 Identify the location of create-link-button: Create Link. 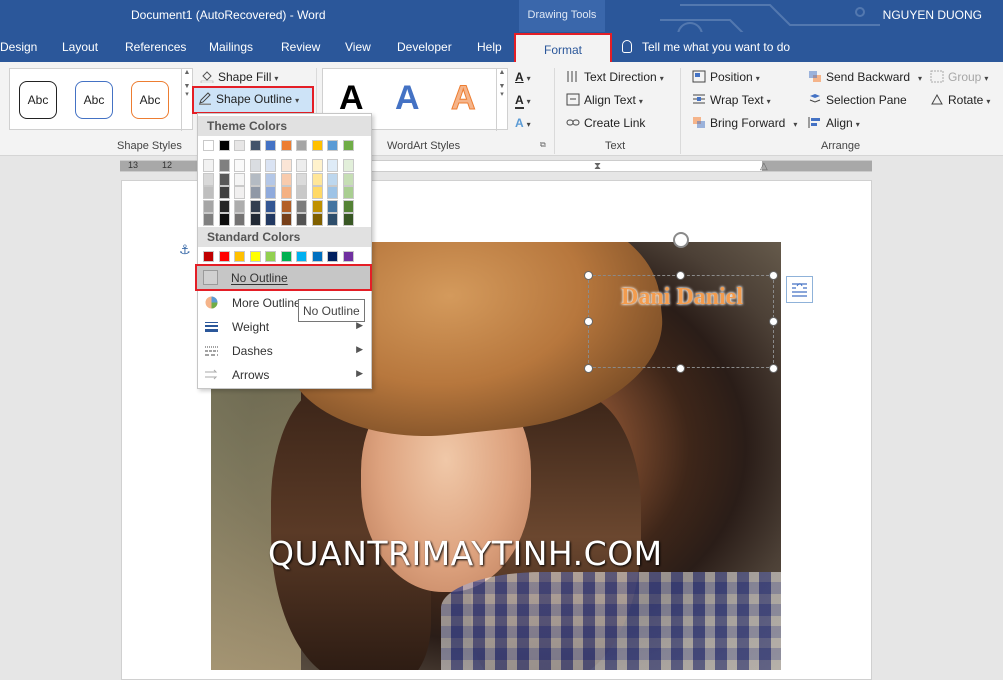
(605, 123).